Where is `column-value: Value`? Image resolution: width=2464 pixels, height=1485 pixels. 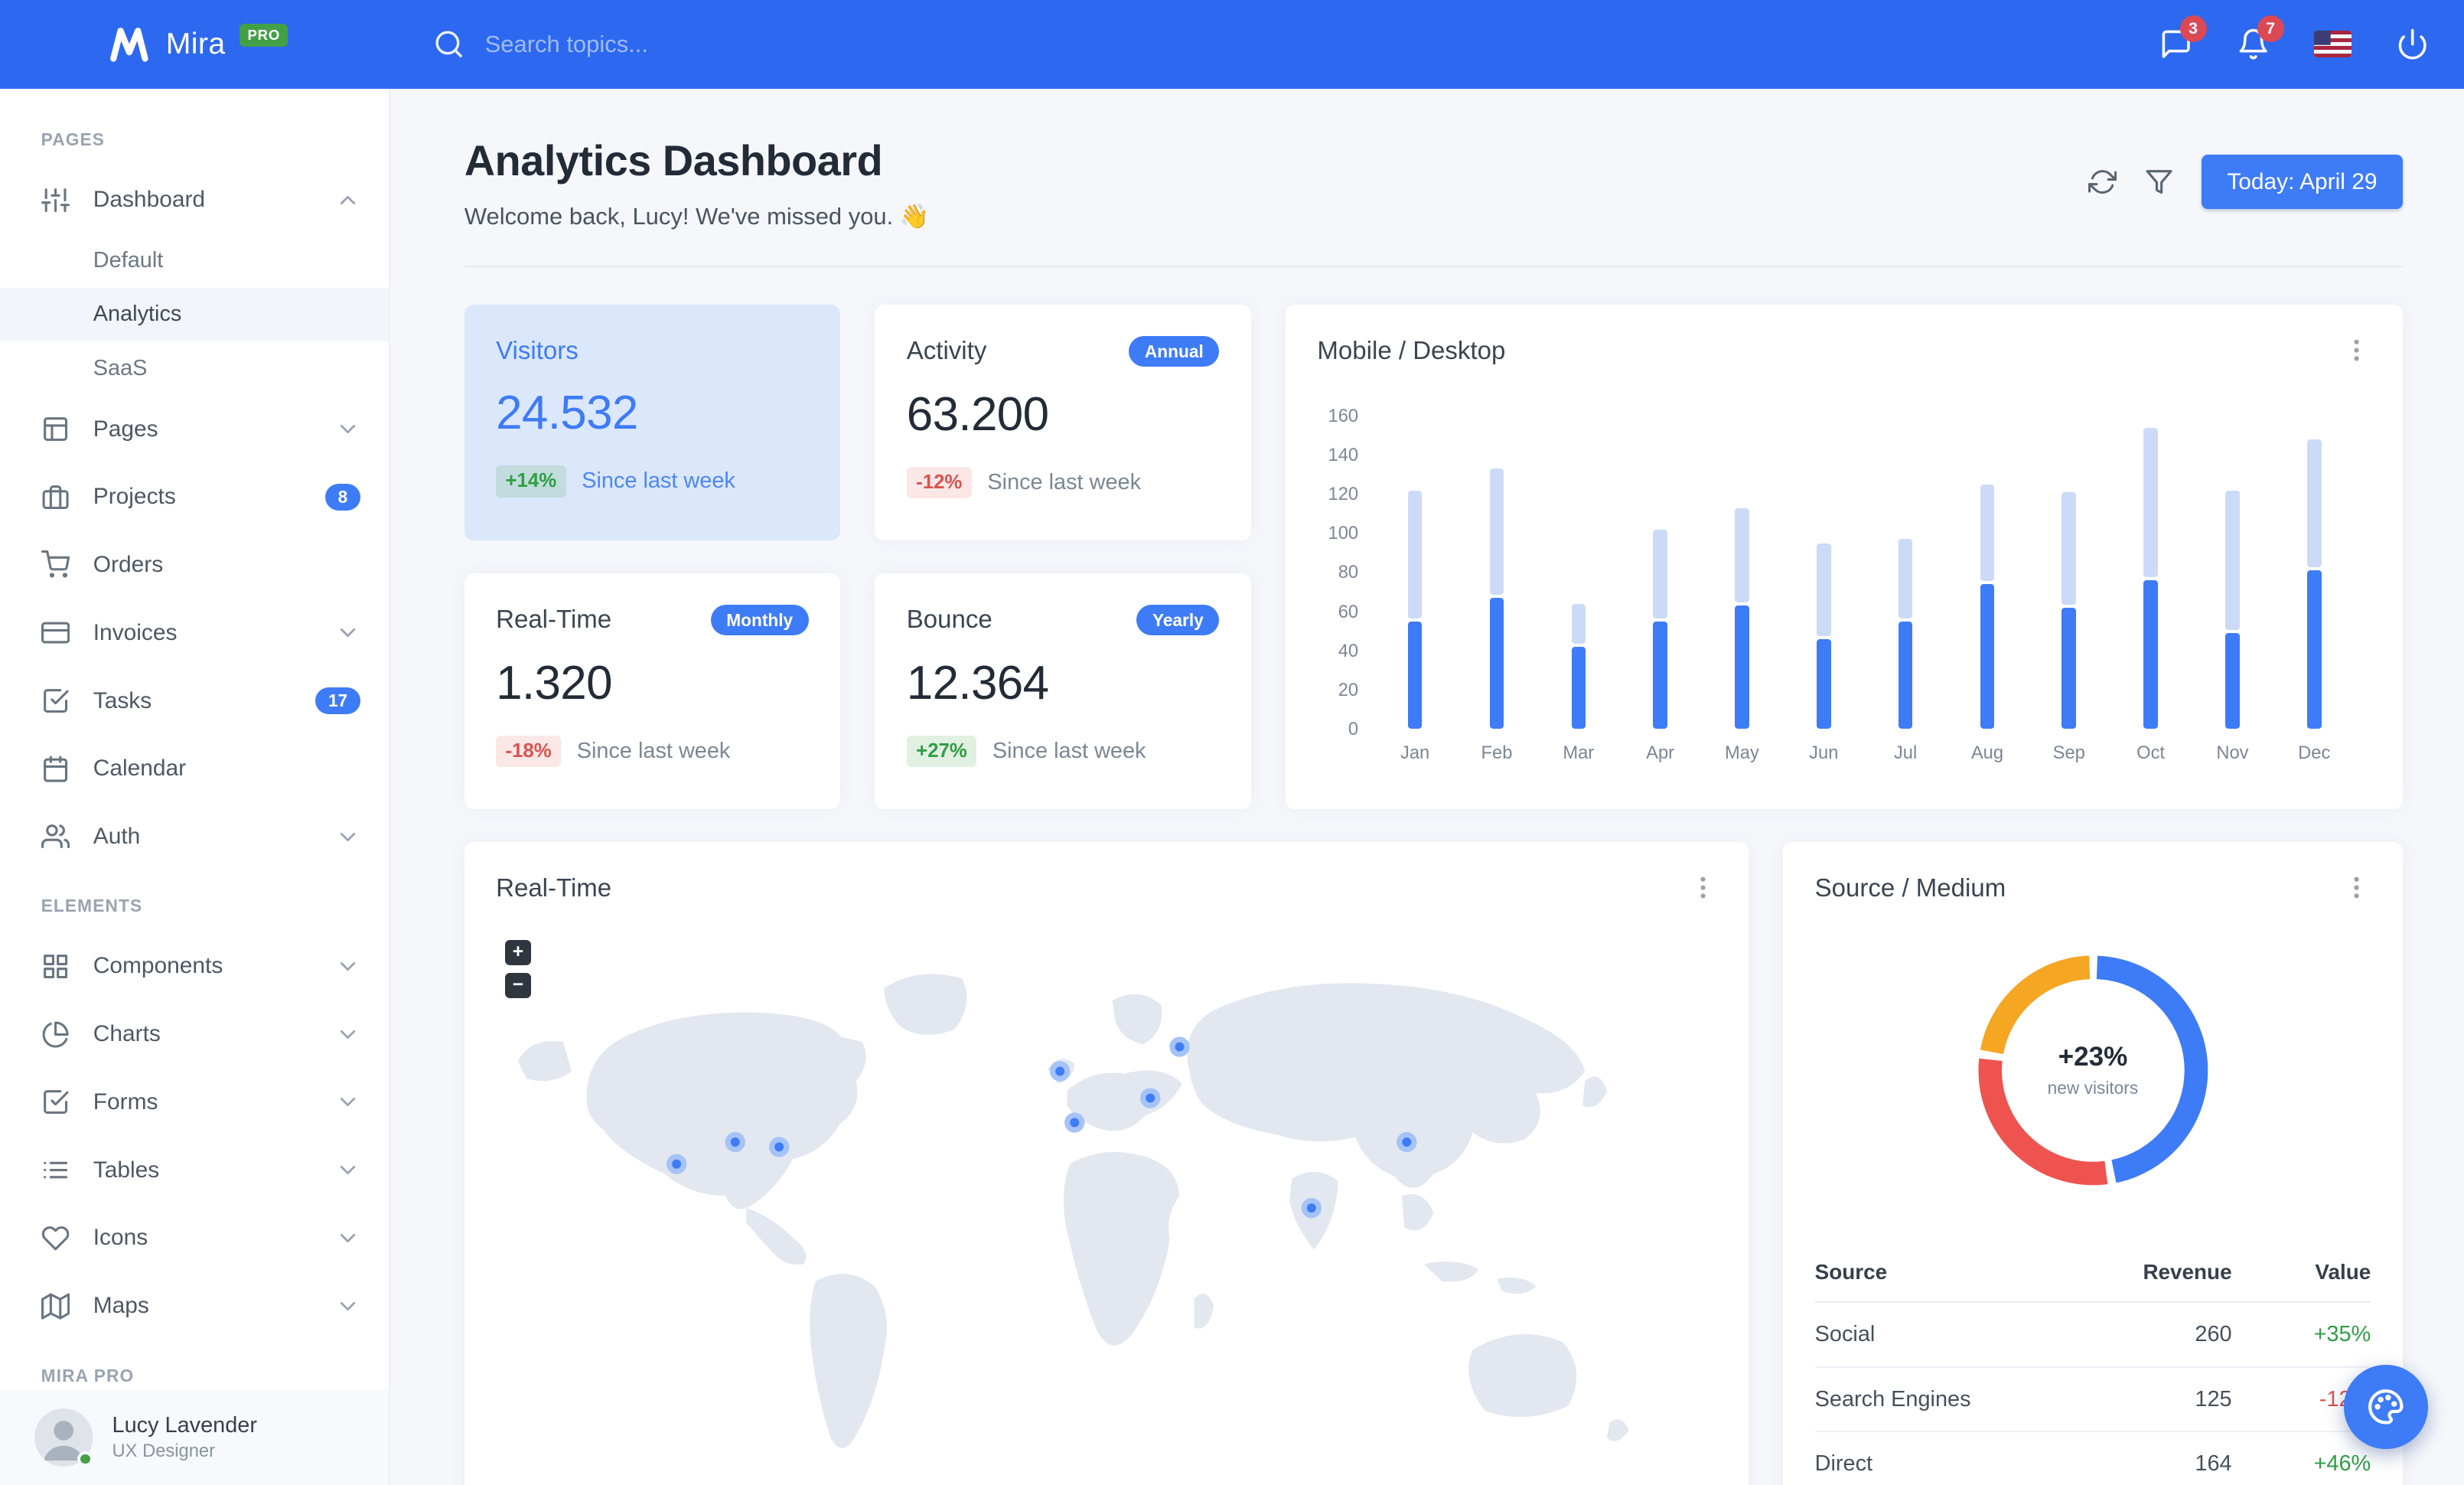 column-value: Value is located at coordinates (2301, 1274).